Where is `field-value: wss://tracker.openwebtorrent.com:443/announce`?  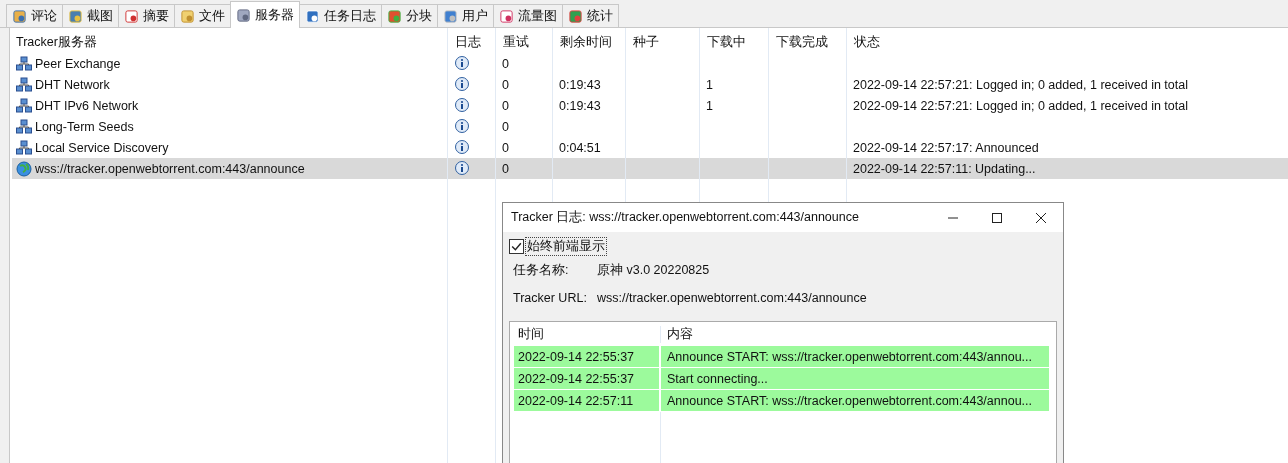 field-value: wss://tracker.openwebtorrent.com:443/announce is located at coordinates (732, 298).